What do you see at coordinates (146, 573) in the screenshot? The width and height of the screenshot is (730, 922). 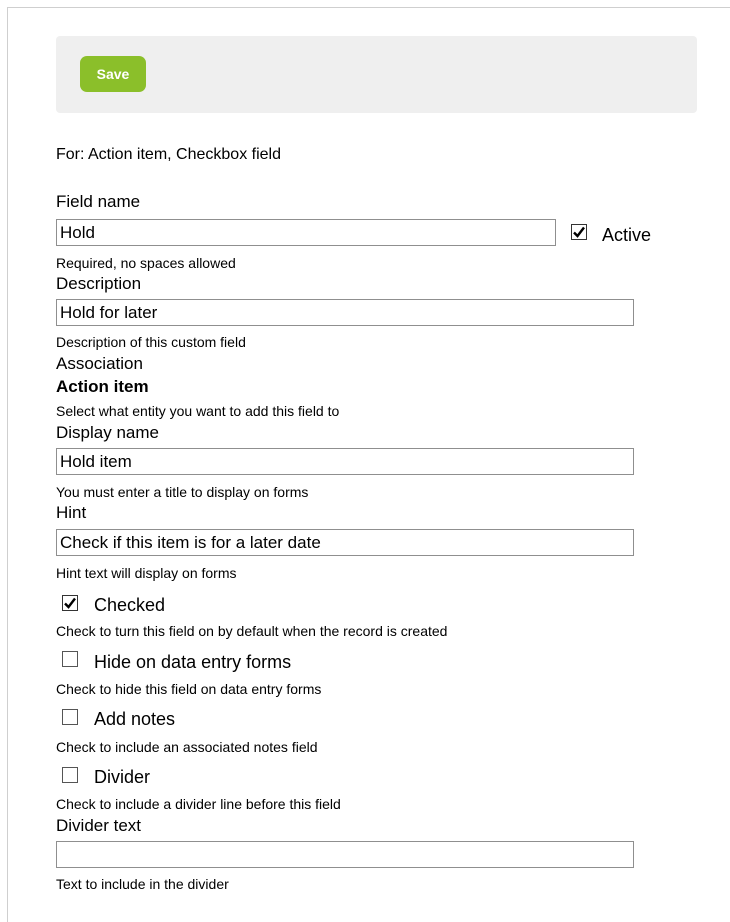 I see `hint-help: Hint text will display on forms` at bounding box center [146, 573].